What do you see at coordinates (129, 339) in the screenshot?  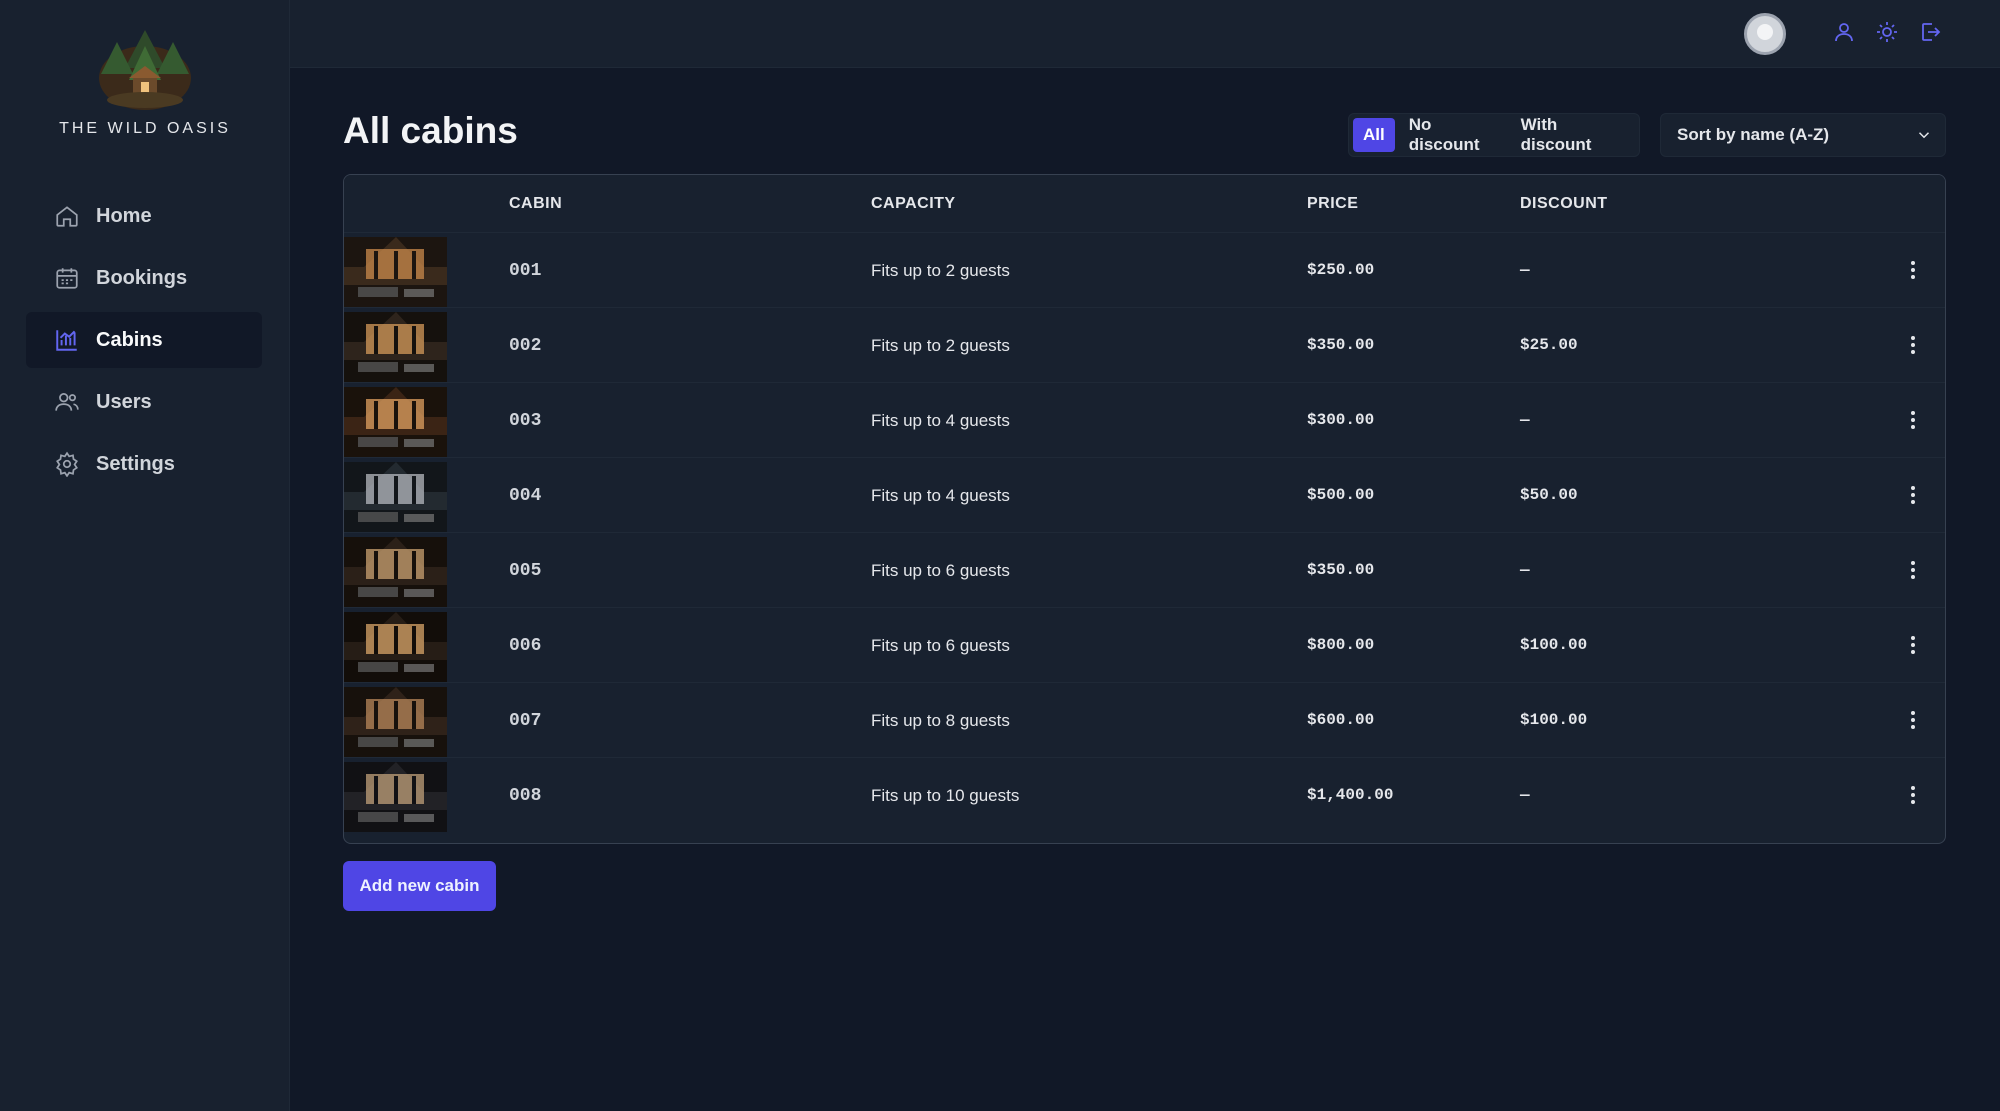 I see `sidebar-item-label: Cabins` at bounding box center [129, 339].